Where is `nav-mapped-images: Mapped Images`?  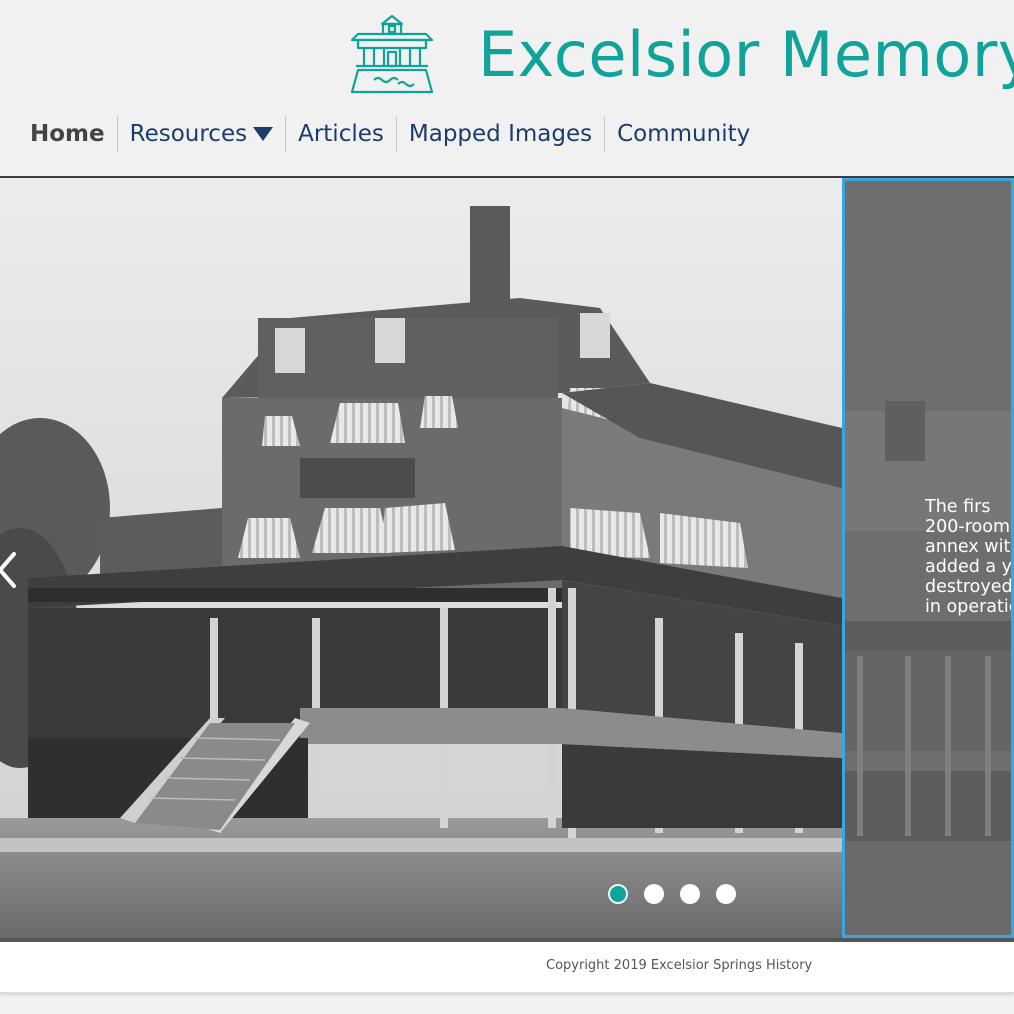 nav-mapped-images: Mapped Images is located at coordinates (499, 134).